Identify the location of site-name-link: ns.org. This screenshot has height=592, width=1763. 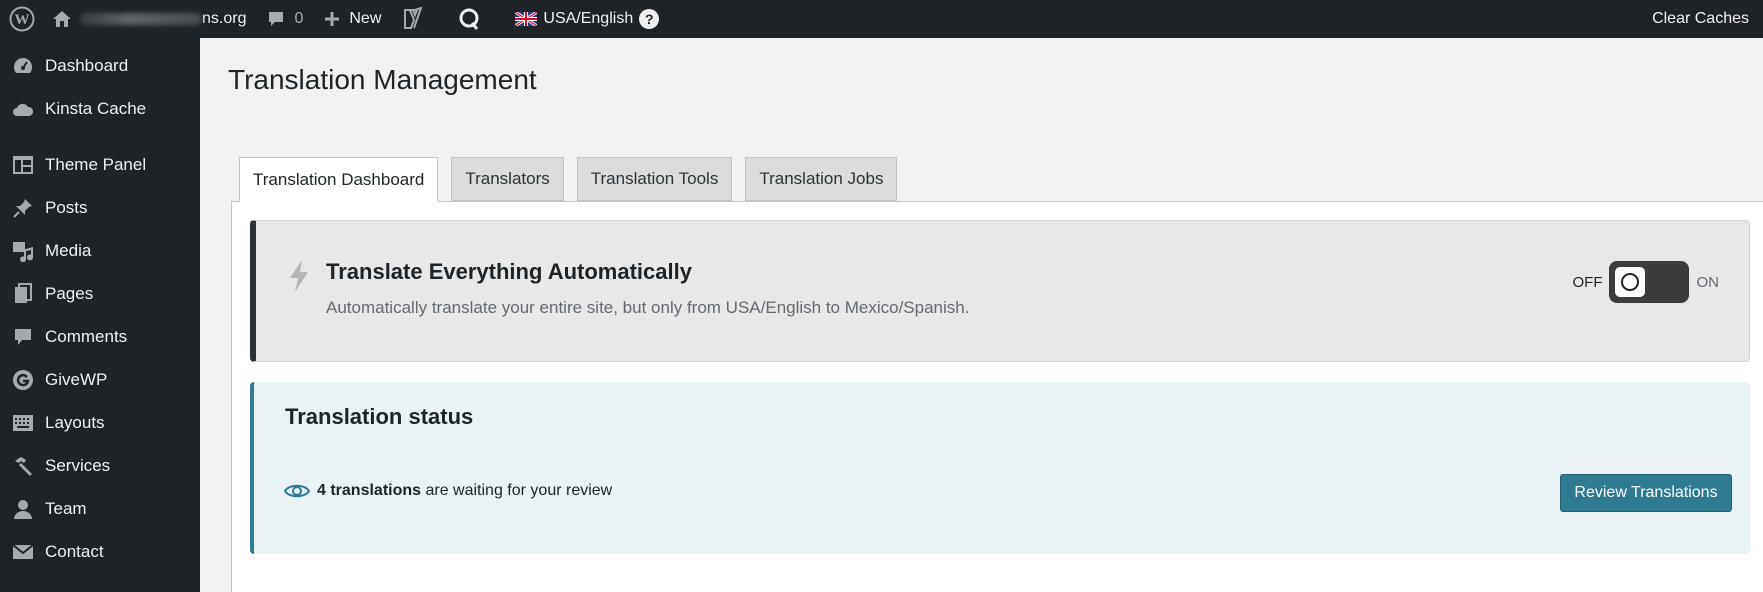
(150, 19).